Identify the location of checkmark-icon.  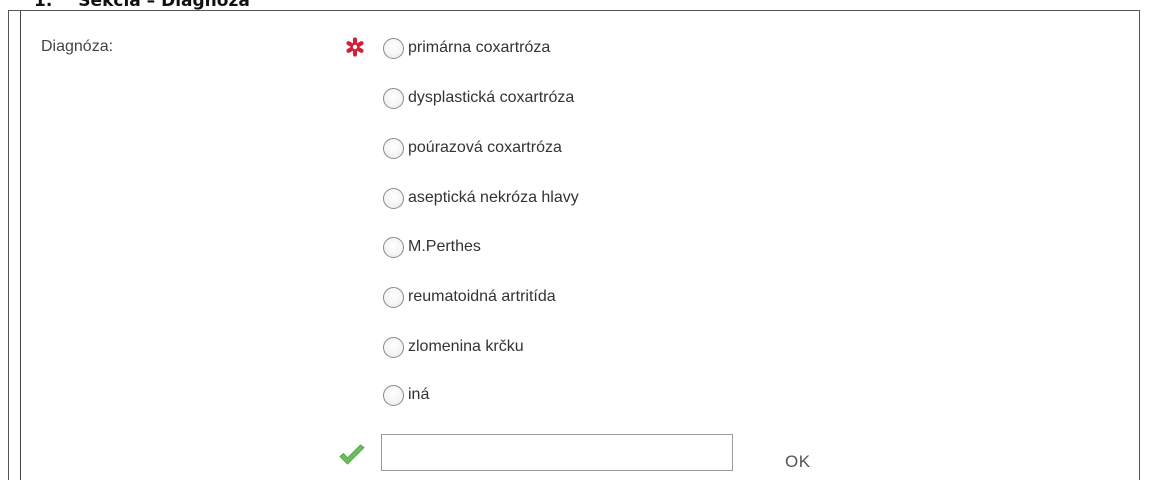
(352, 456).